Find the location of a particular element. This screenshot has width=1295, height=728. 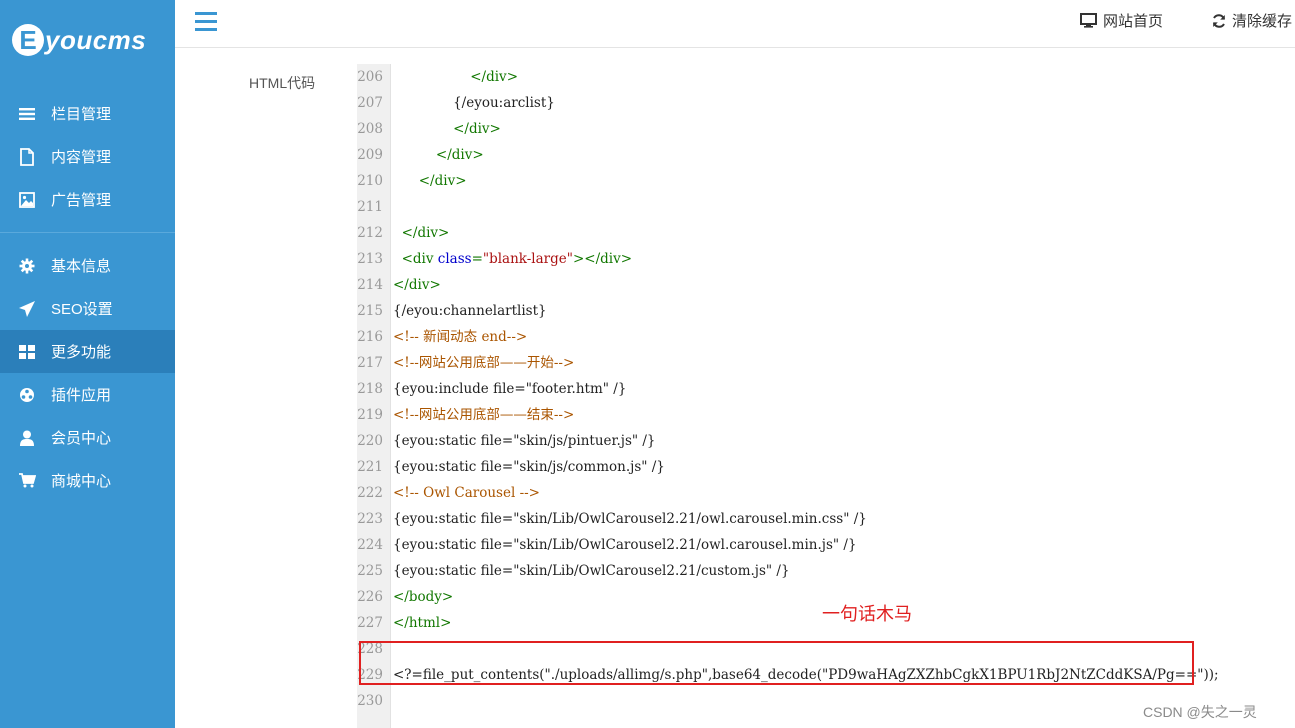

code-text: <!--网站公用底部——开始--> is located at coordinates (484, 363).